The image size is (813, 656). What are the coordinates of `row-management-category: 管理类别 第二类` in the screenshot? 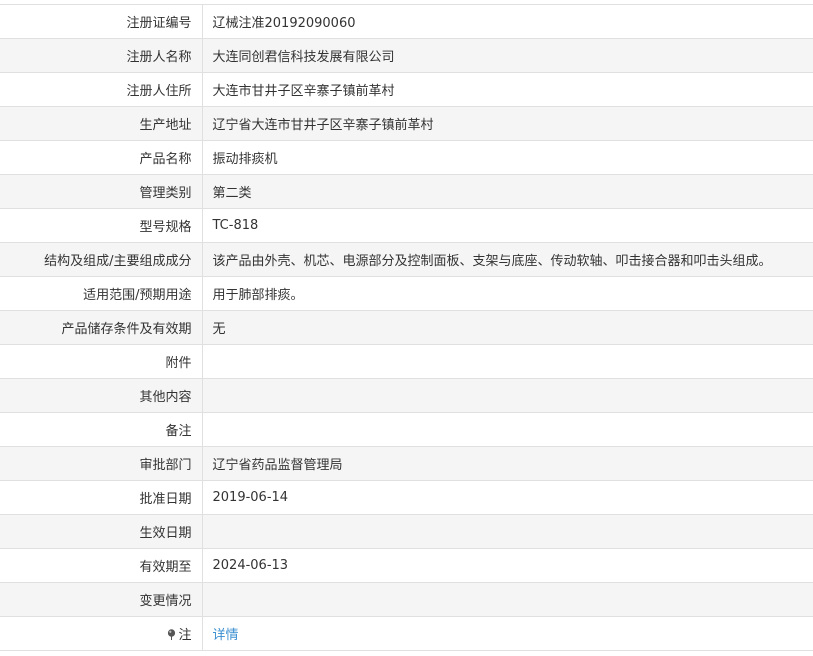 It's located at (406, 191).